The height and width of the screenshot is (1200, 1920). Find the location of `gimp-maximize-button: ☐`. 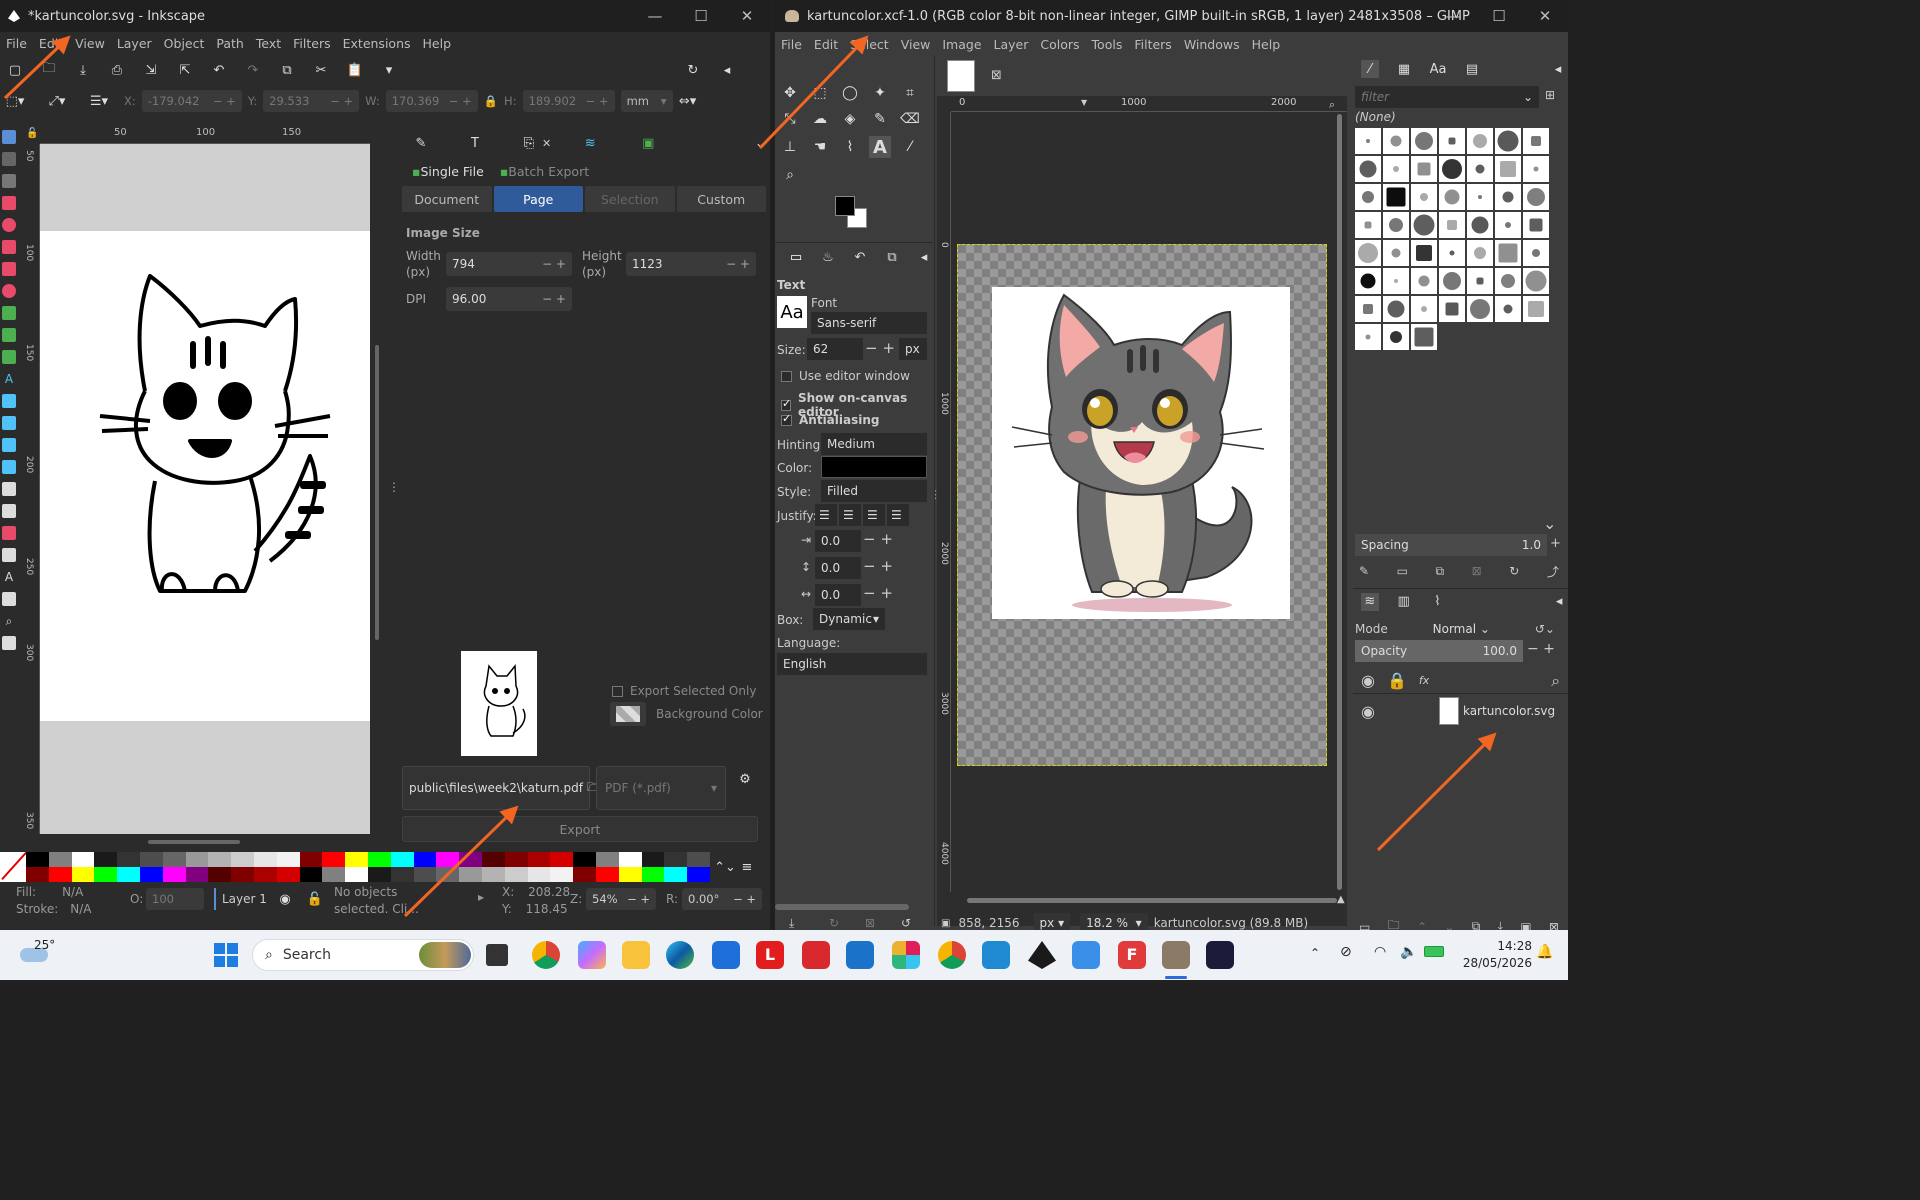

gimp-maximize-button: ☐ is located at coordinates (1499, 16).